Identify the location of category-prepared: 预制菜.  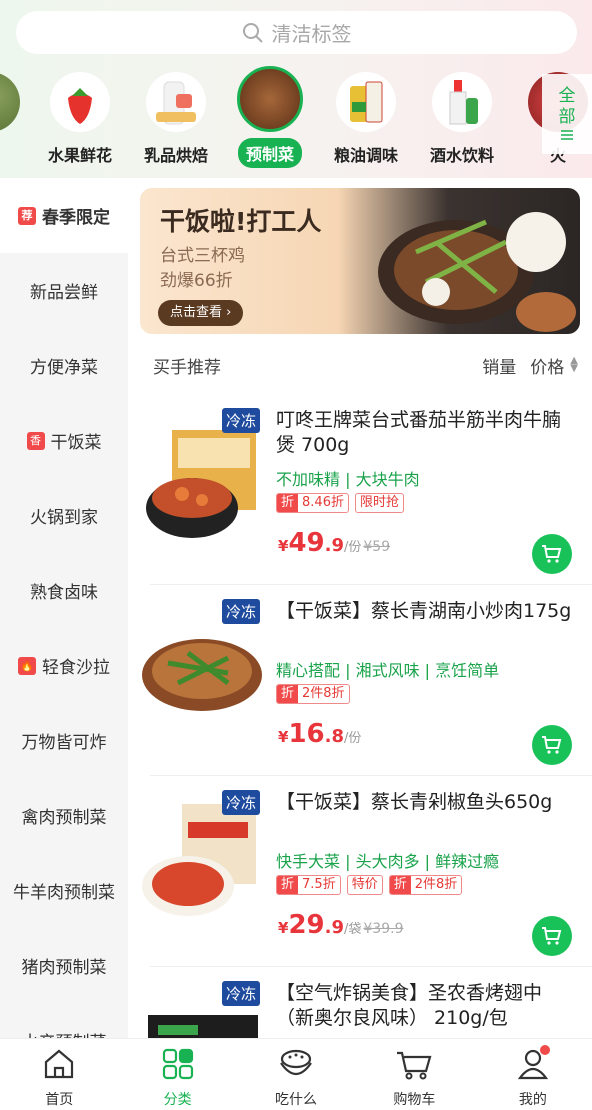
(270, 117).